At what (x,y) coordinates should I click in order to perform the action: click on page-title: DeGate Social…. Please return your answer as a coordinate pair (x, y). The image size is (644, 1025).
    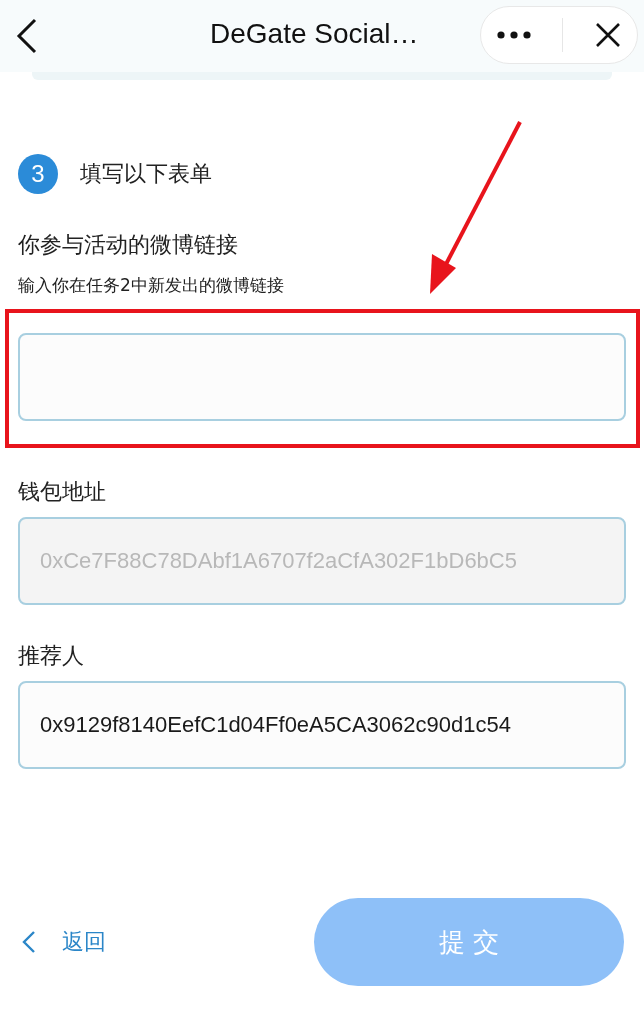
    Looking at the image, I should click on (314, 34).